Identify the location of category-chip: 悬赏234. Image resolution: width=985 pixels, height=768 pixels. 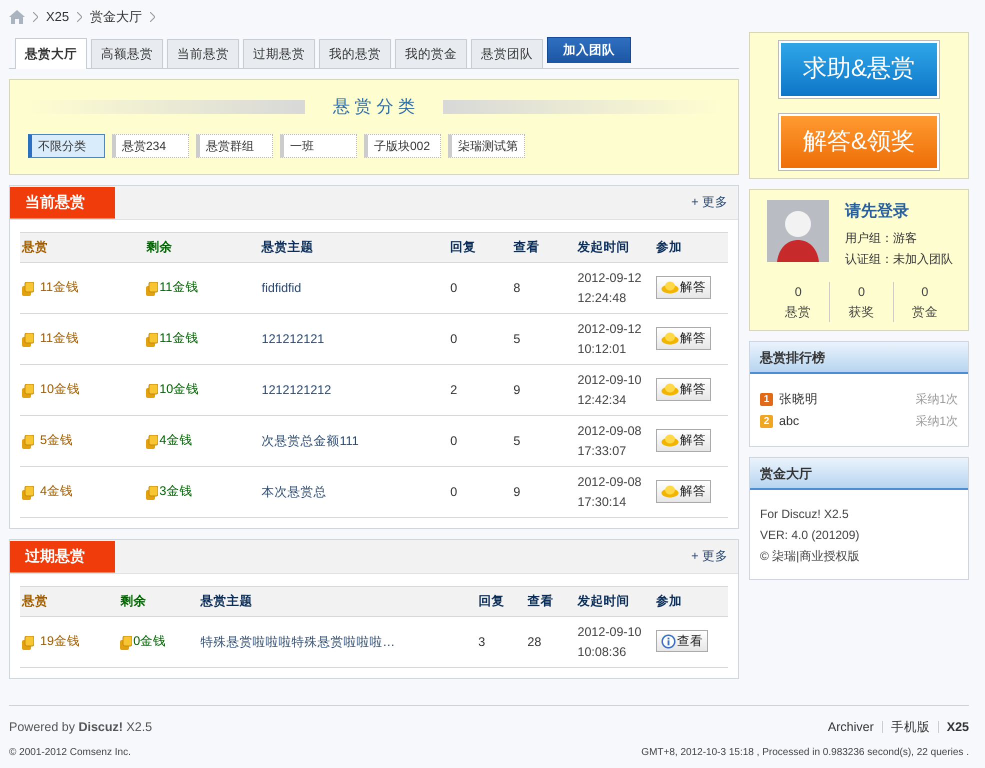
(150, 146).